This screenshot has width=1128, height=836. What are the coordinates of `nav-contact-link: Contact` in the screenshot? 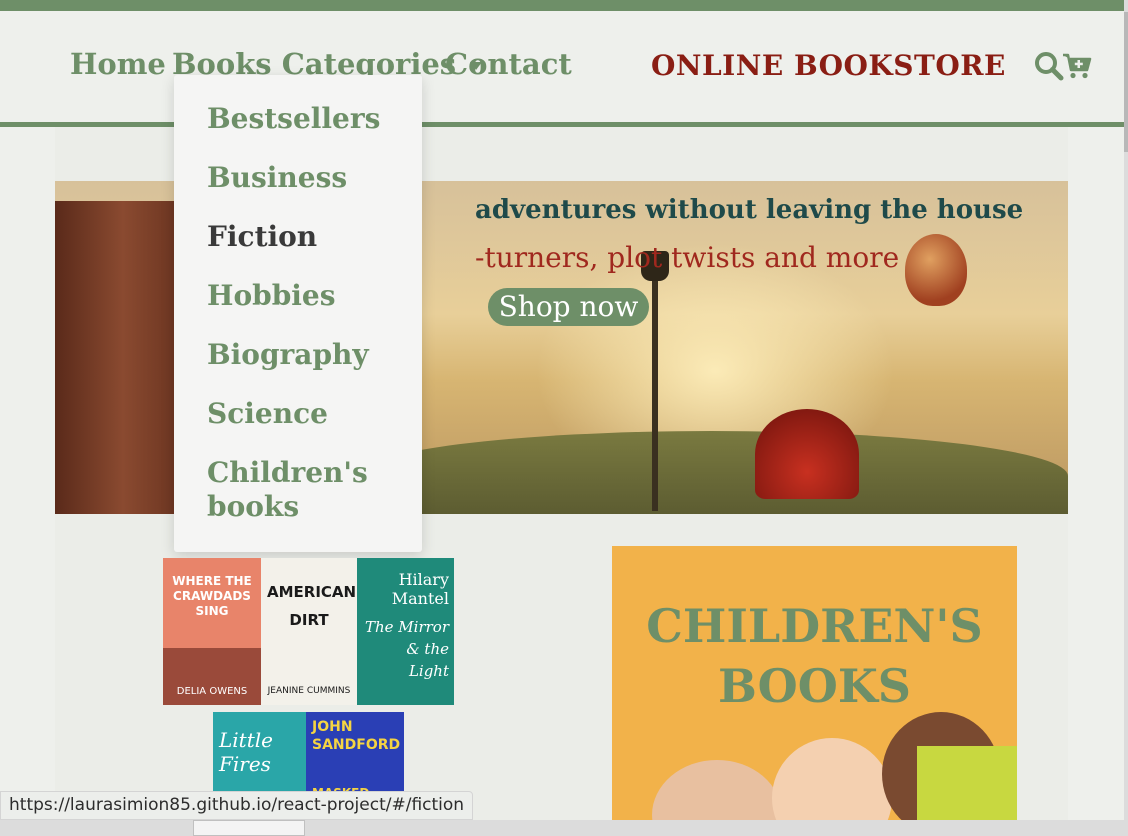 It's located at (508, 64).